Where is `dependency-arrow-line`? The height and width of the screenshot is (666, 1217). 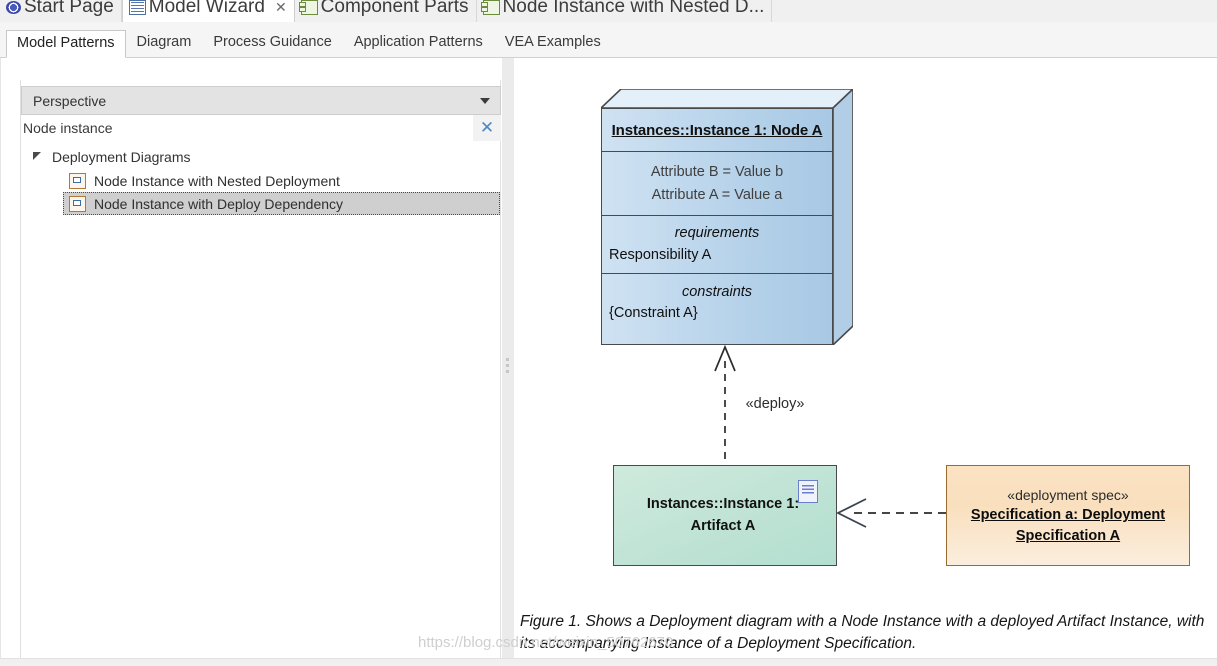
dependency-arrow-line is located at coordinates (890, 513).